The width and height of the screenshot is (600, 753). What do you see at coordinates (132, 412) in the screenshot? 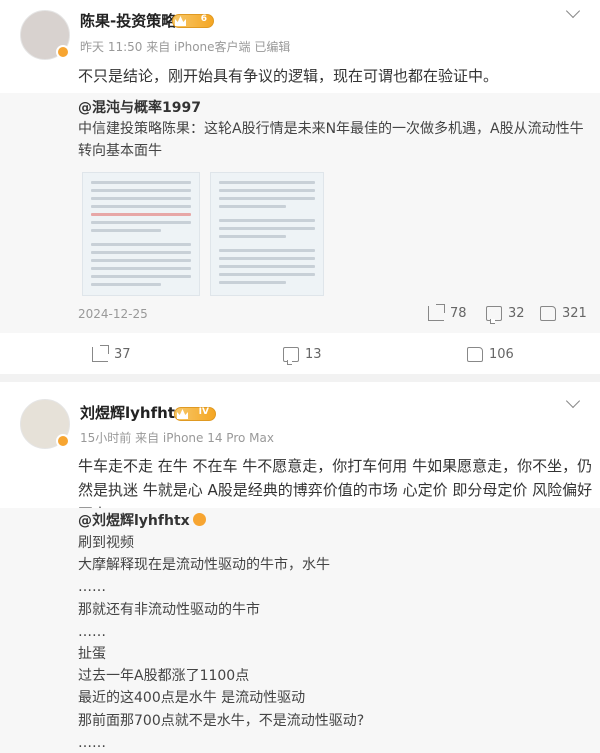
I see `author-name: 刘煜辉lyhfhtx` at bounding box center [132, 412].